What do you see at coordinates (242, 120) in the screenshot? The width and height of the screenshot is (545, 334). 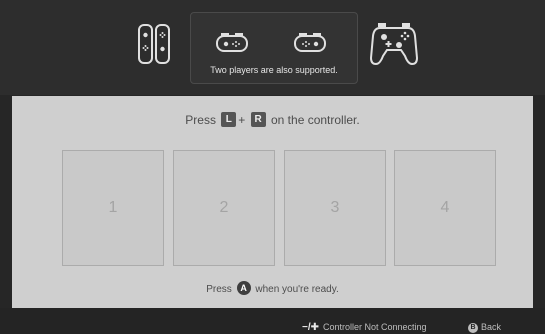 I see `instruction-plus: +` at bounding box center [242, 120].